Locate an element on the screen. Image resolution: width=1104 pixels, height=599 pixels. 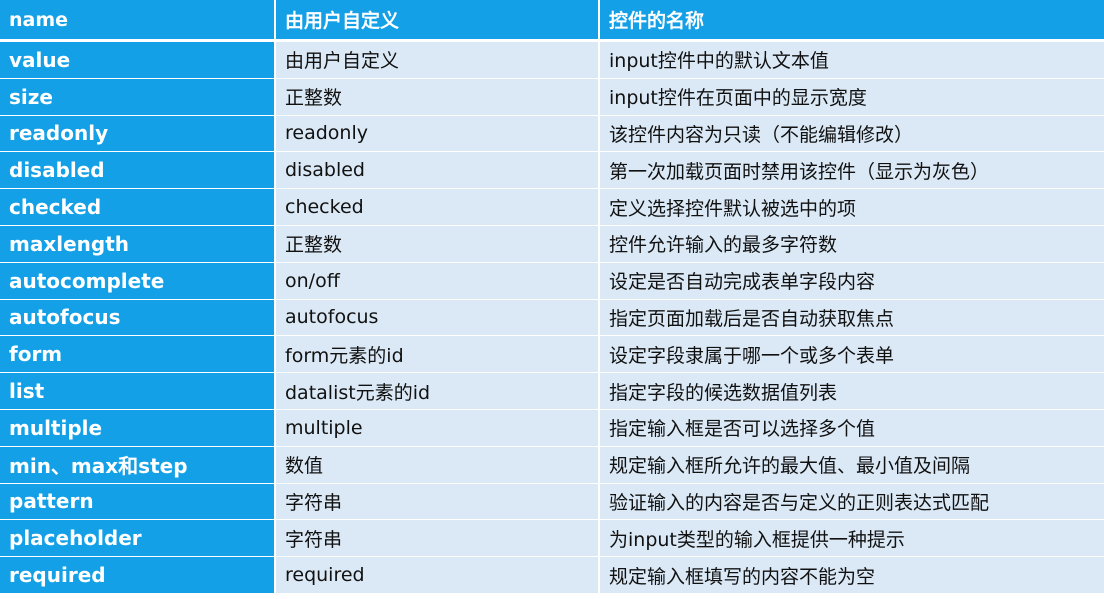
attr-name-cell: required is located at coordinates (138, 575).